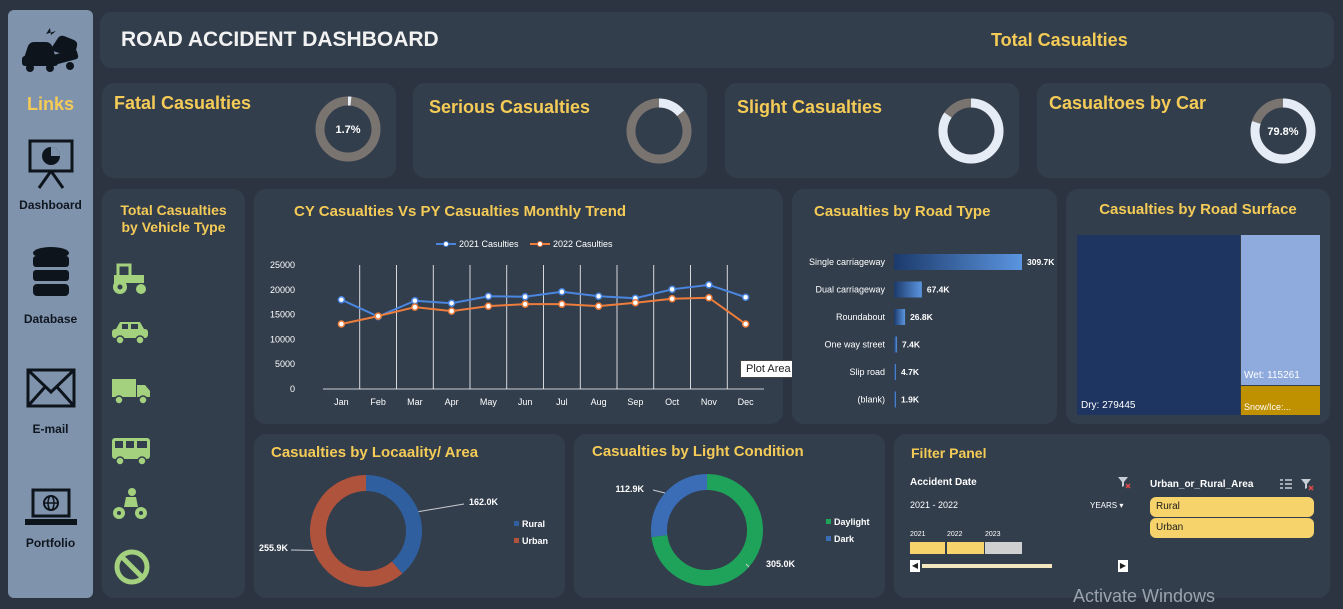 Image resolution: width=1343 pixels, height=609 pixels. Describe the element at coordinates (132, 567) in the screenshot. I see `no-entry-icon` at that location.